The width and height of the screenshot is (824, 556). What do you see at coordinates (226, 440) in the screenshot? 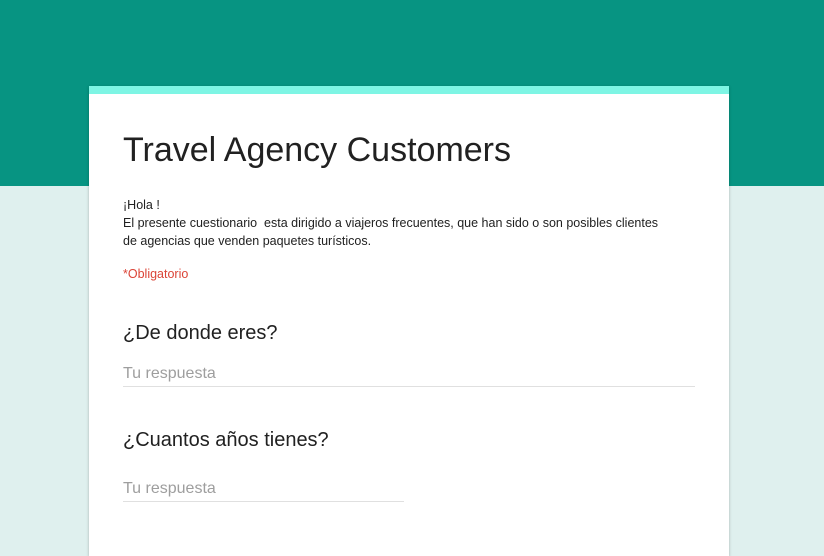
I see `question-title-age: ¿Cuantos años tienes?` at bounding box center [226, 440].